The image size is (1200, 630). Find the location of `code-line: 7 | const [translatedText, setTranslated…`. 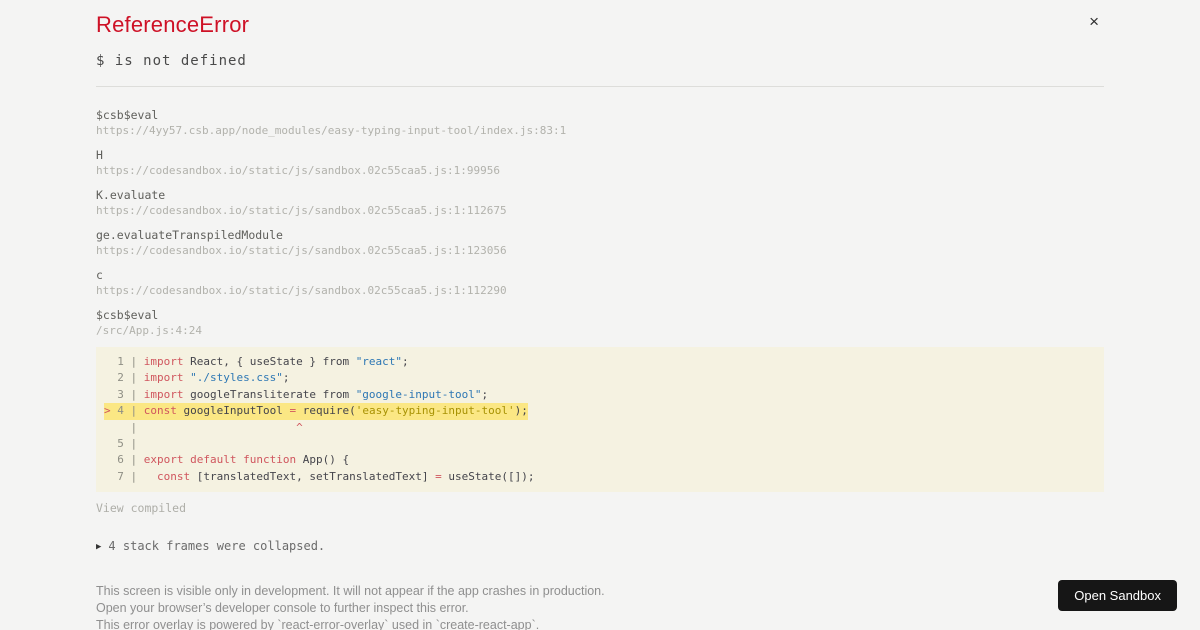

code-line: 7 | const [translatedText, setTranslated… is located at coordinates (319, 476).